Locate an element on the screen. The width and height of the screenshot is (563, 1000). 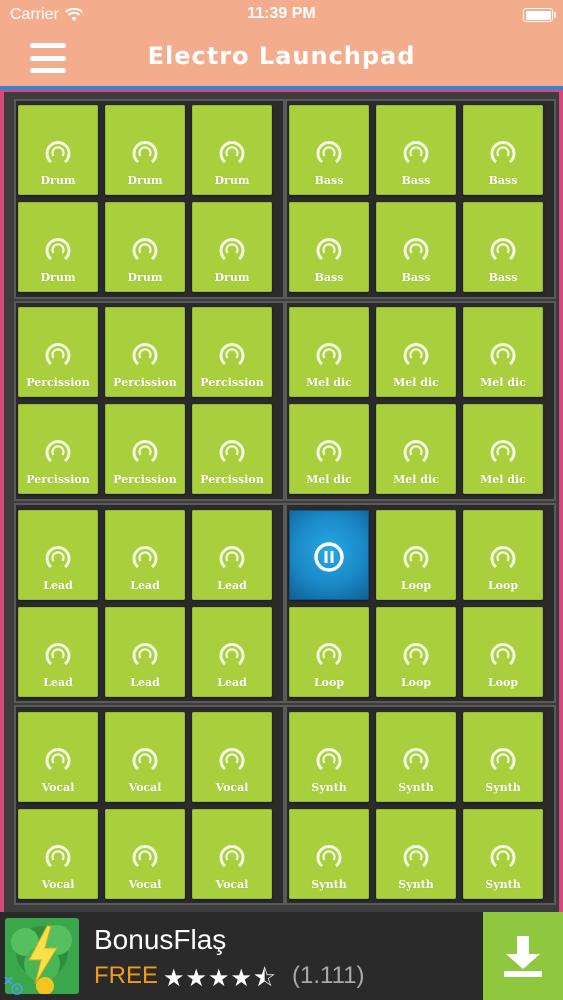
download-button is located at coordinates (523, 956).